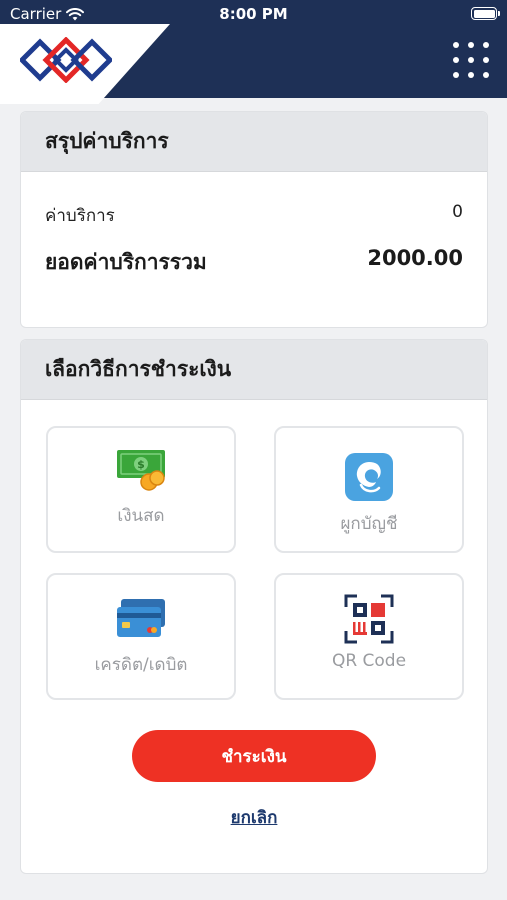 The height and width of the screenshot is (900, 507). I want to click on payment-option-label: QR Code, so click(369, 661).